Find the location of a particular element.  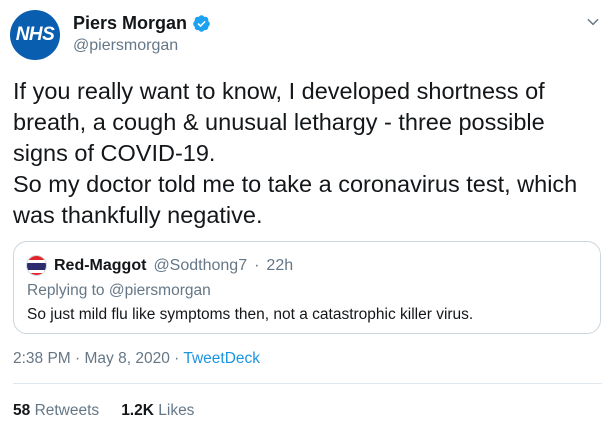

name-row: Piers Morgan is located at coordinates (142, 23).